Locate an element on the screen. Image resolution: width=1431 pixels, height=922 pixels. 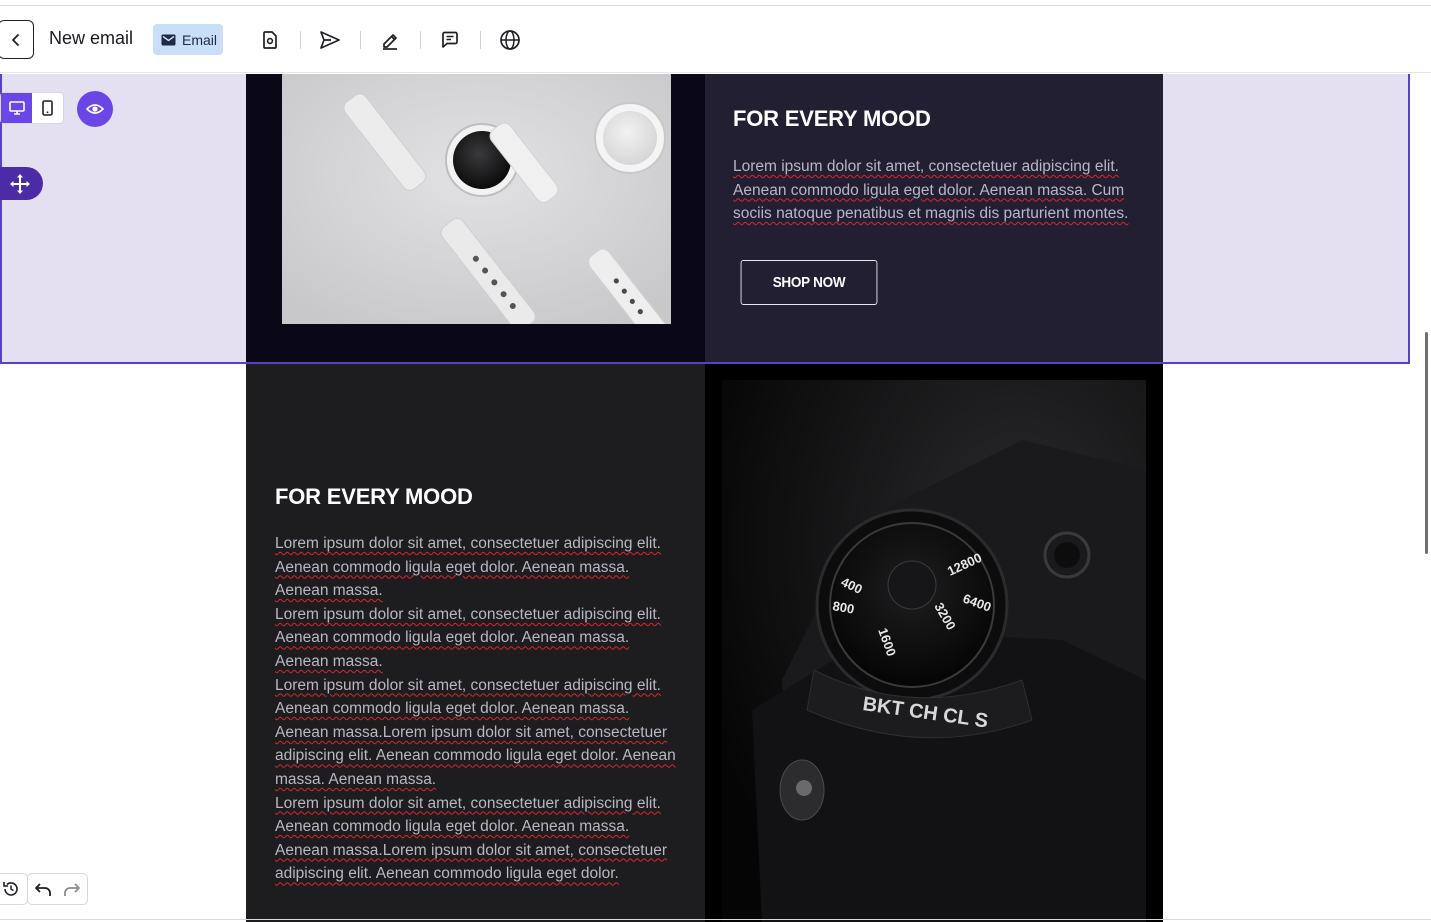
chevron-left-icon is located at coordinates (15, 39).